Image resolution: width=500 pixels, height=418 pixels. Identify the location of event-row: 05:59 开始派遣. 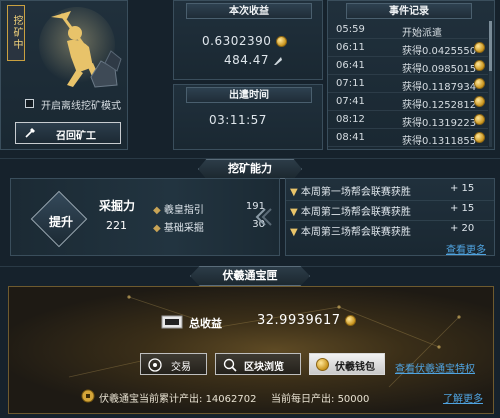
(408, 30).